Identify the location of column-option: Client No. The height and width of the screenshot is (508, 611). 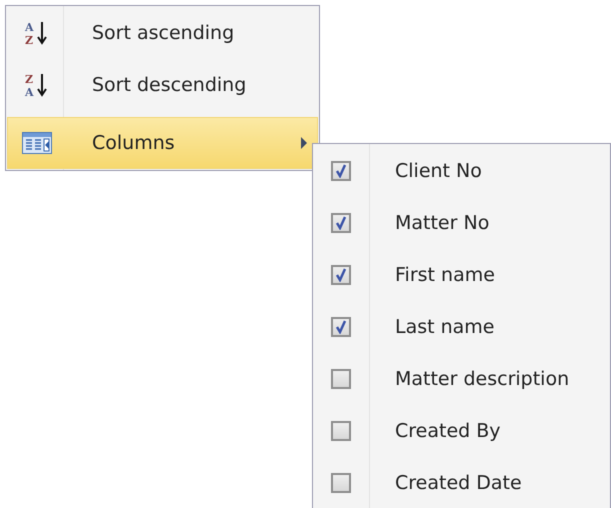
(438, 171).